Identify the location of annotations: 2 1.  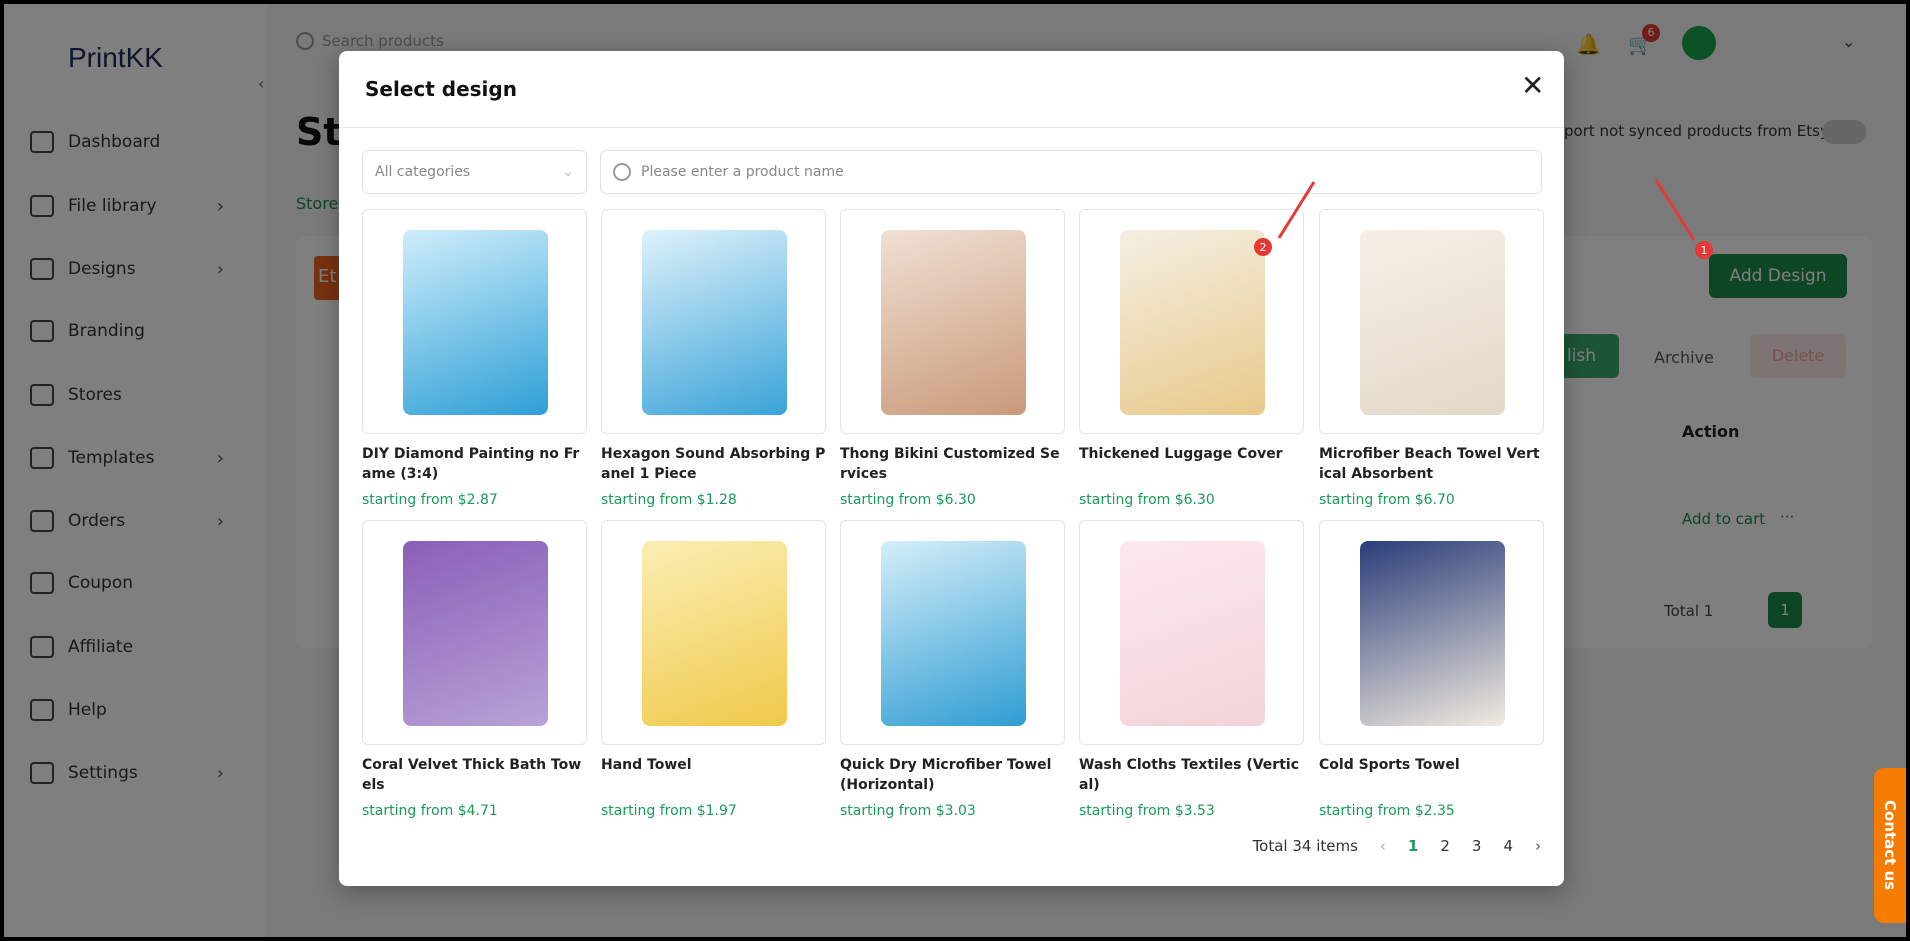
(1483, 219).